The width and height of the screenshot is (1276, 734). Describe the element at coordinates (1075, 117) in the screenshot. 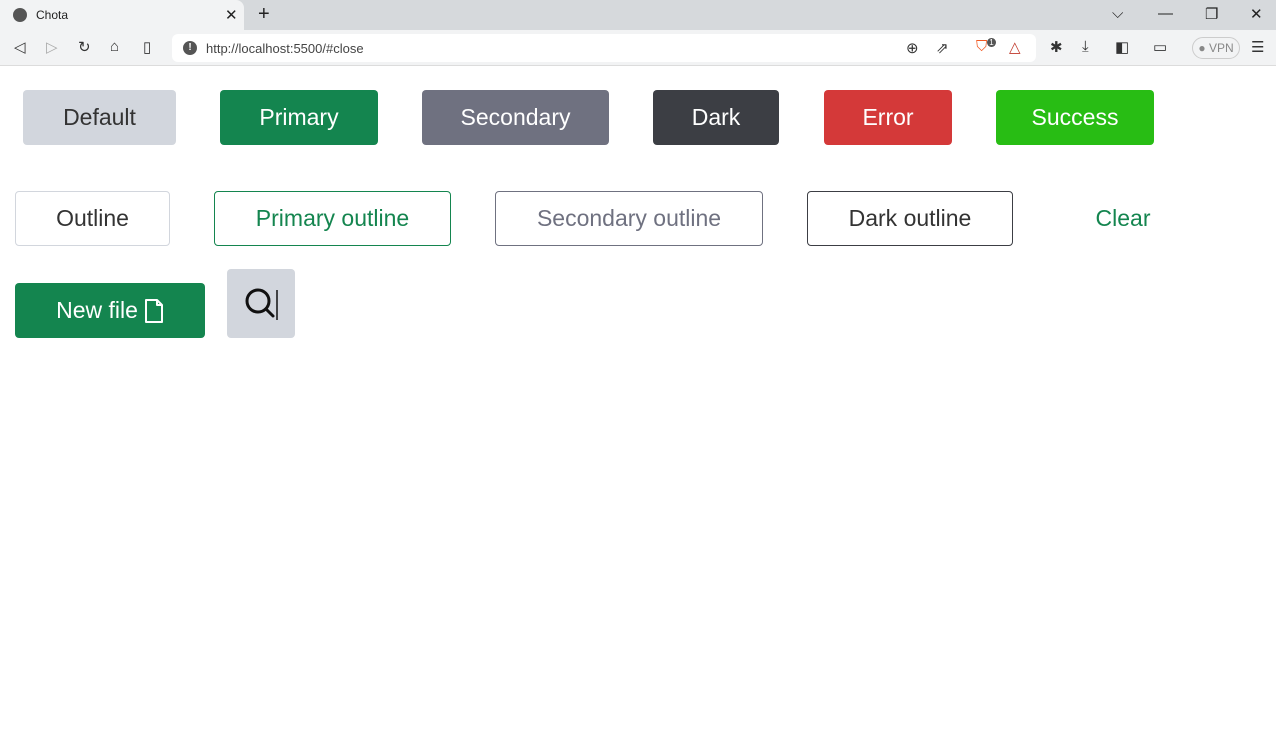

I see `success-button: Success` at that location.